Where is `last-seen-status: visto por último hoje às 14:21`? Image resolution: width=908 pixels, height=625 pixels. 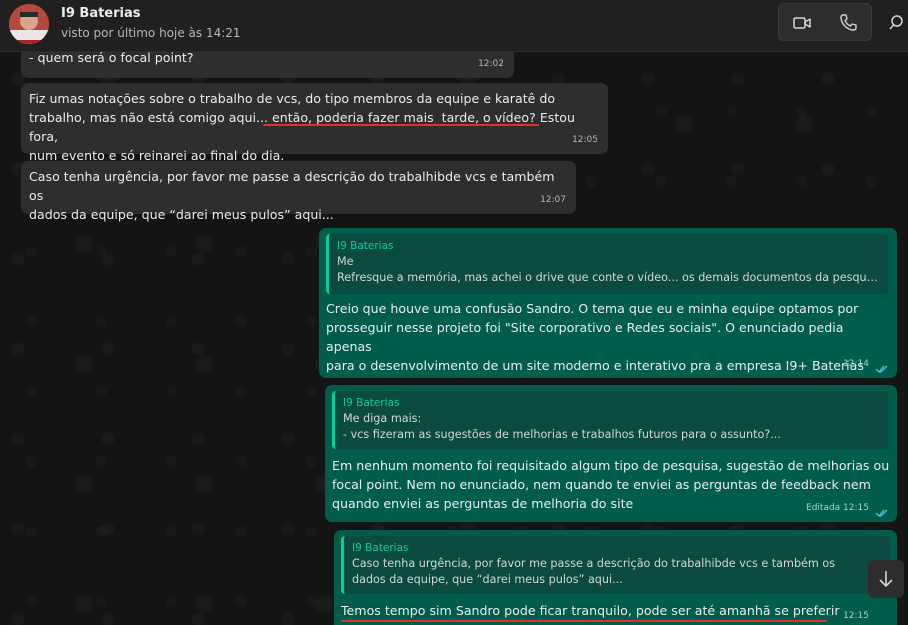 last-seen-status: visto por último hoje às 14:21 is located at coordinates (151, 33).